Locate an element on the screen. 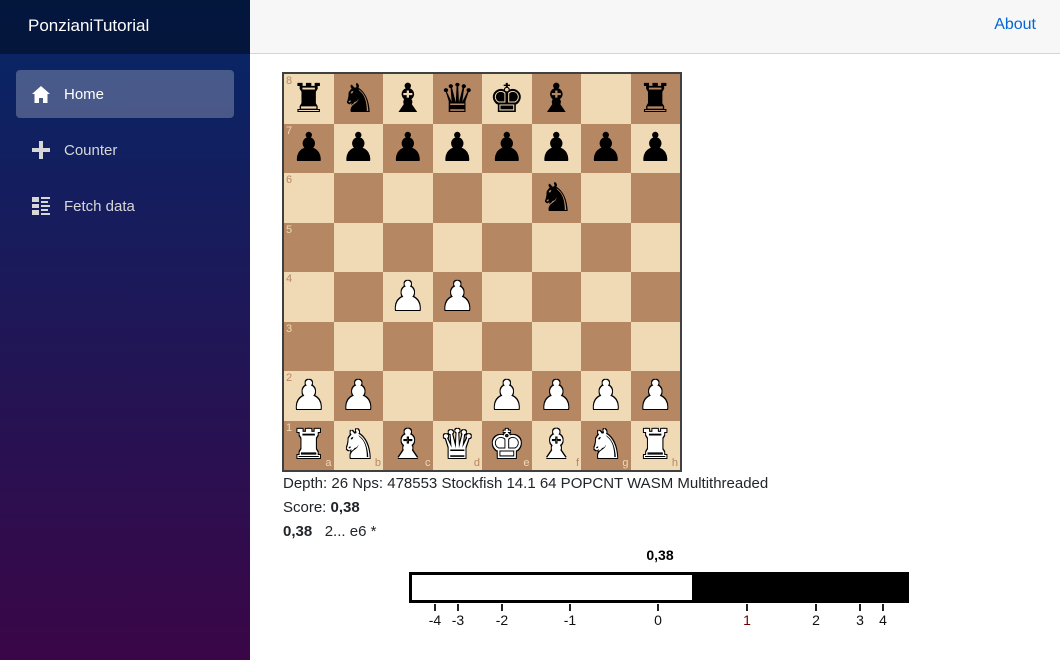 This screenshot has height=660, width=1060. square-g4 is located at coordinates (606, 297).